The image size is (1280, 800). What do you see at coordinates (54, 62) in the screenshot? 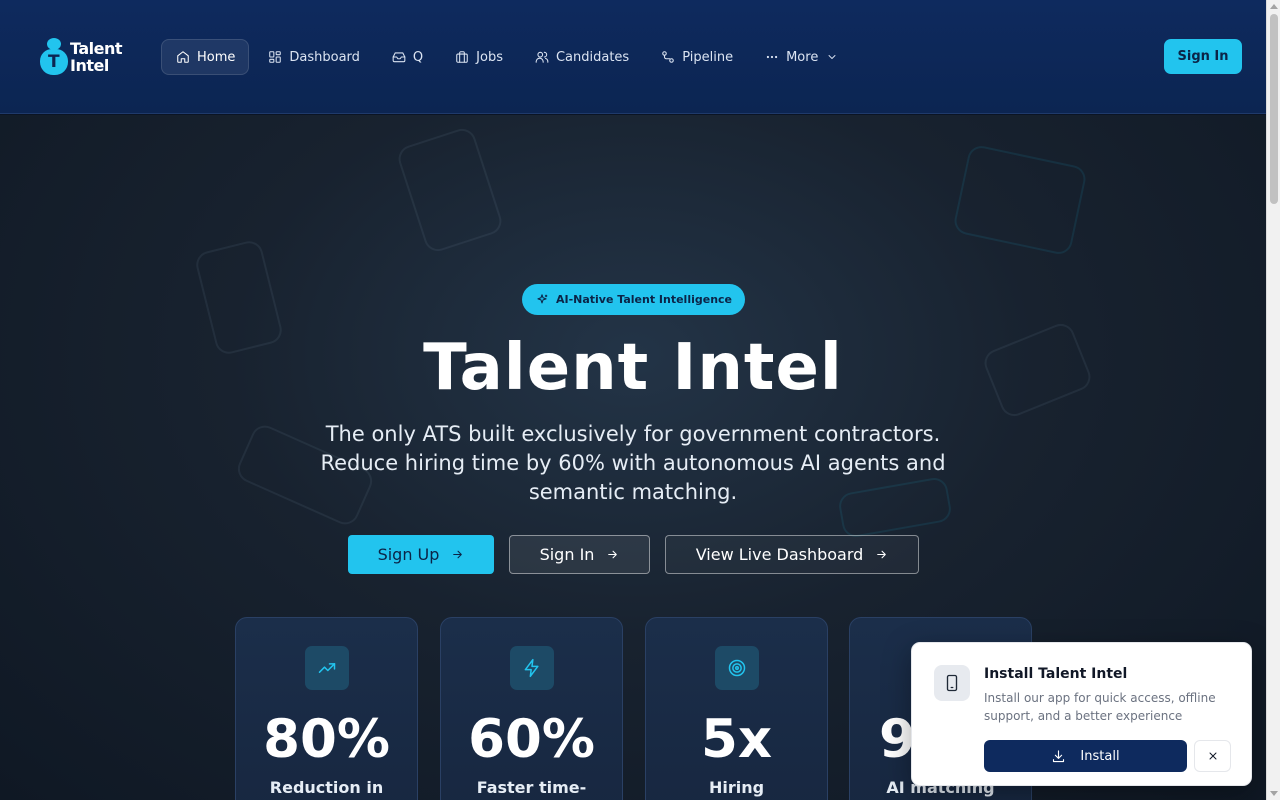
I see `logo-mark-letter: T` at bounding box center [54, 62].